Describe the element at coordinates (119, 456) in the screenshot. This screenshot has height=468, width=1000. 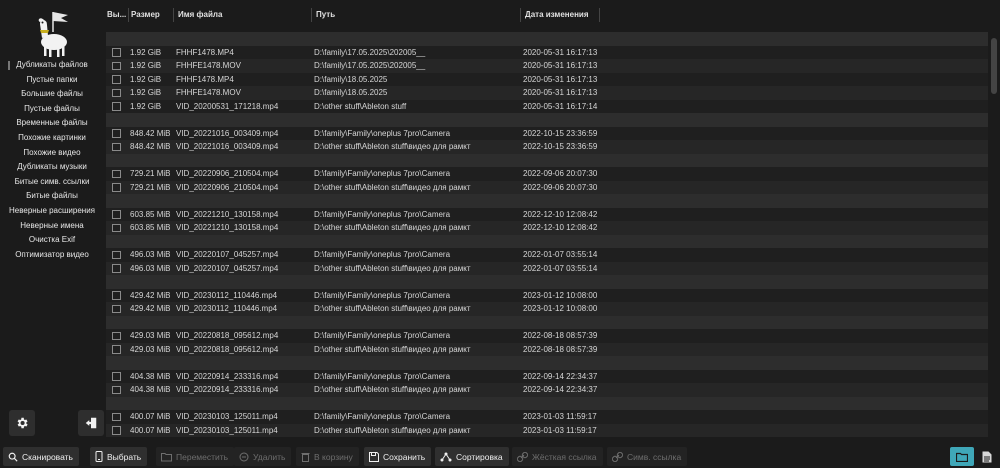
I see `select-button: Выбрать` at that location.